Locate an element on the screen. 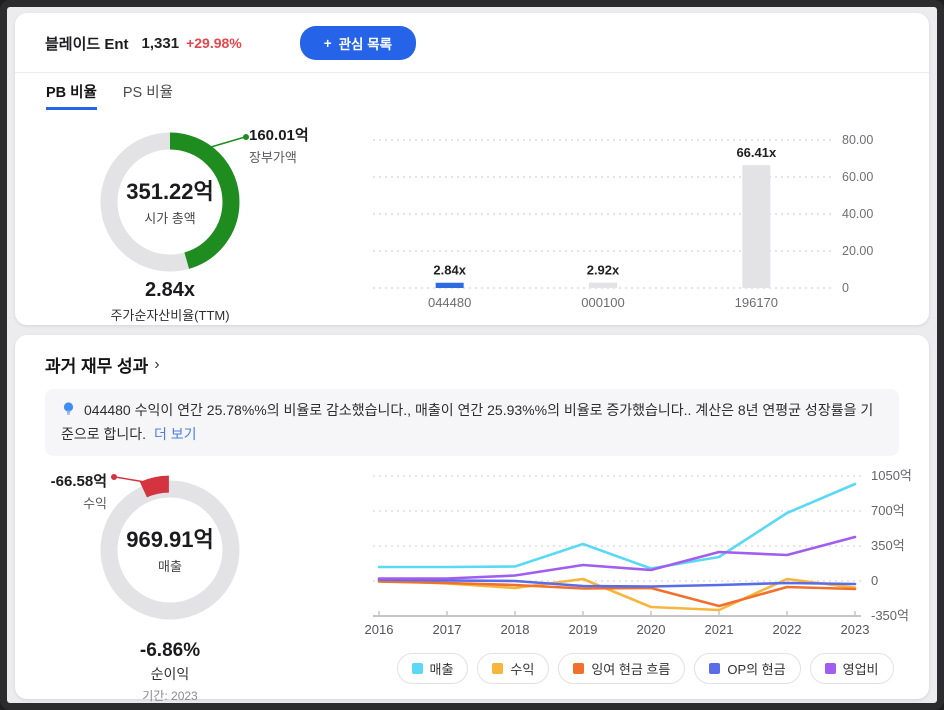 The height and width of the screenshot is (710, 944). earnings-value: -66.58억 is located at coordinates (78, 482).